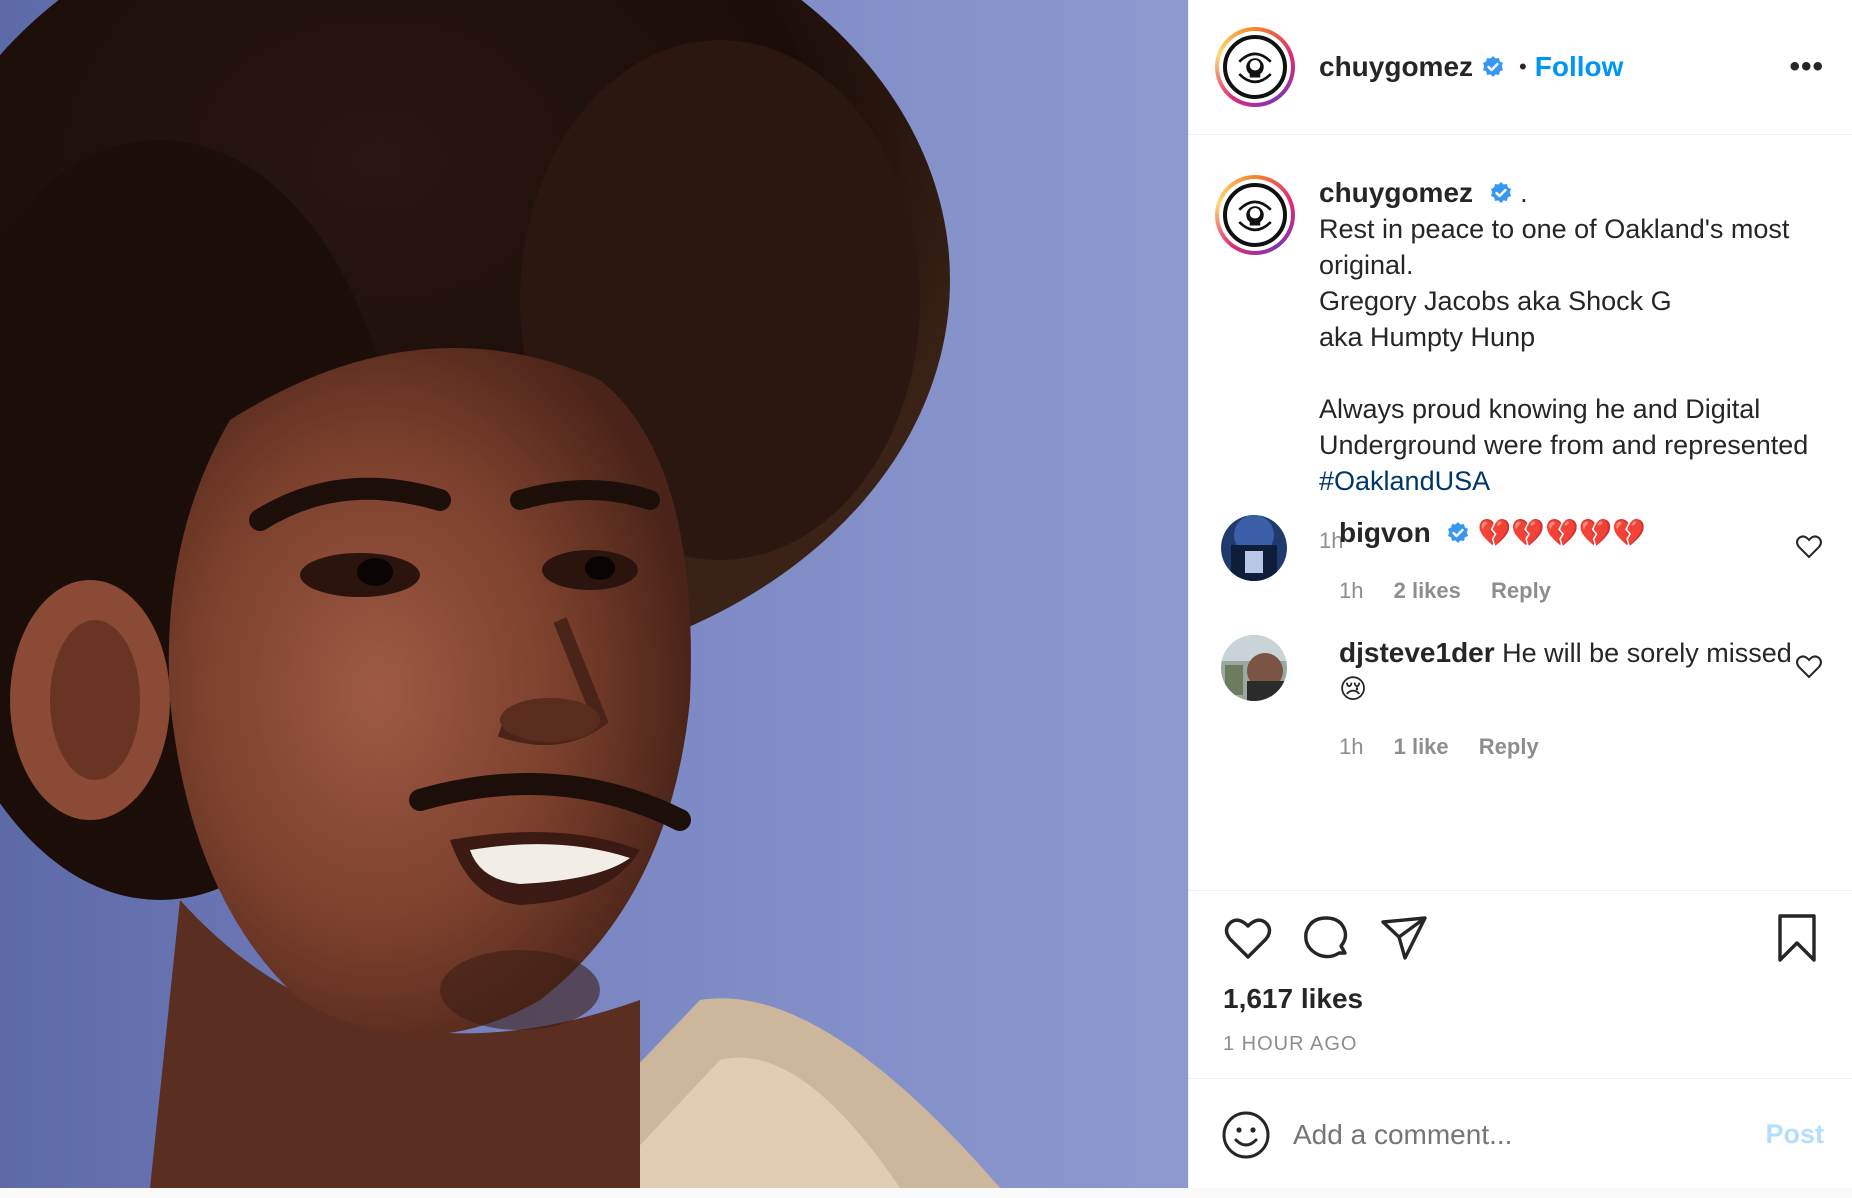 This screenshot has width=1852, height=1198. Describe the element at coordinates (1421, 746) in the screenshot. I see `comment-likes: 1 like` at that location.